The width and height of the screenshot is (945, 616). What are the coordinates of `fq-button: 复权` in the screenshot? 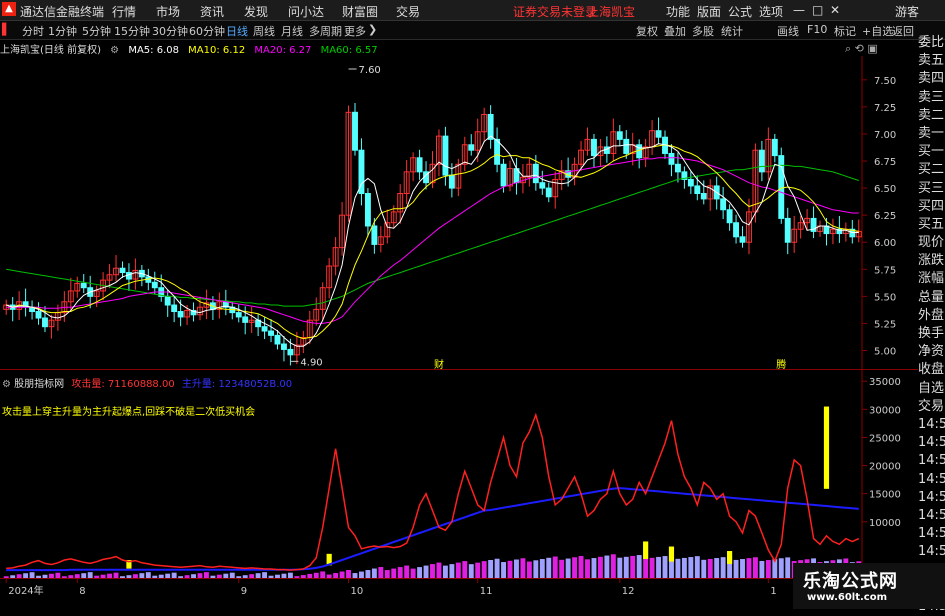 It's located at (647, 31).